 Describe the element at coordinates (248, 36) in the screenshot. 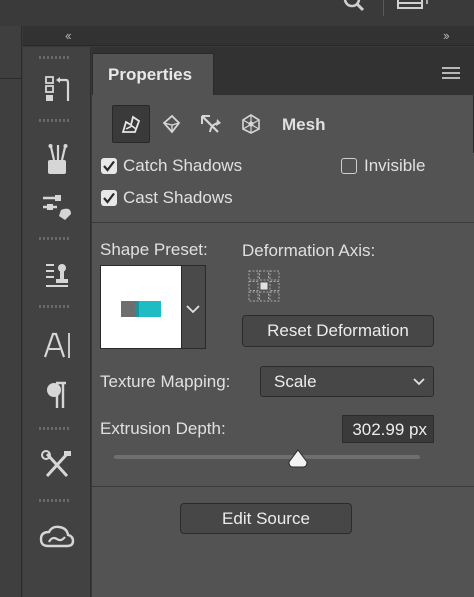

I see `dock-header: ‹‹ ››` at that location.